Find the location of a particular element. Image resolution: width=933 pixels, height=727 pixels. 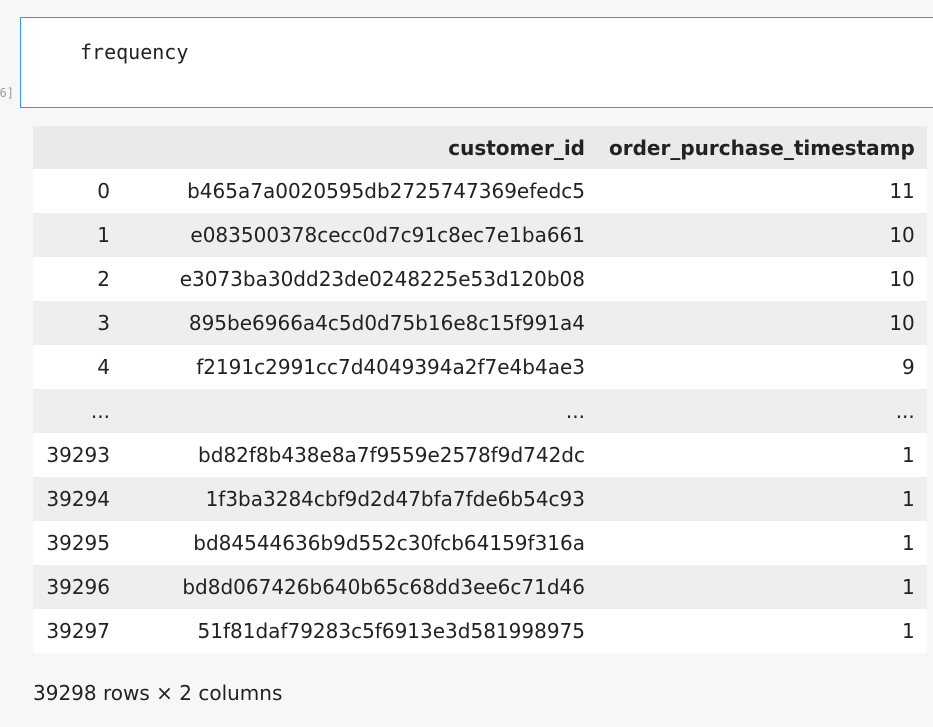

table-row: 0 b465a7a0020595db2725747369efedc5 11 is located at coordinates (480, 191).